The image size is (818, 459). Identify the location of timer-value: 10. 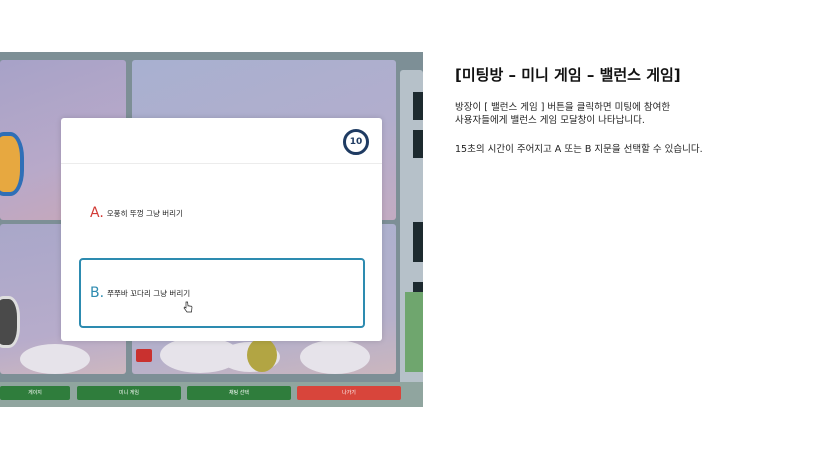
(356, 142).